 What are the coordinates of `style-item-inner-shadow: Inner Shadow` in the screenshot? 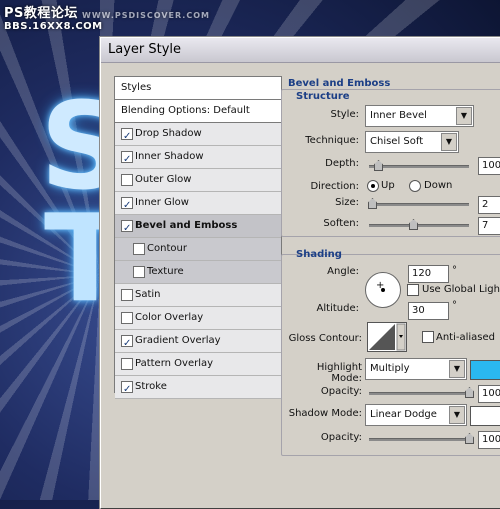 It's located at (198, 158).